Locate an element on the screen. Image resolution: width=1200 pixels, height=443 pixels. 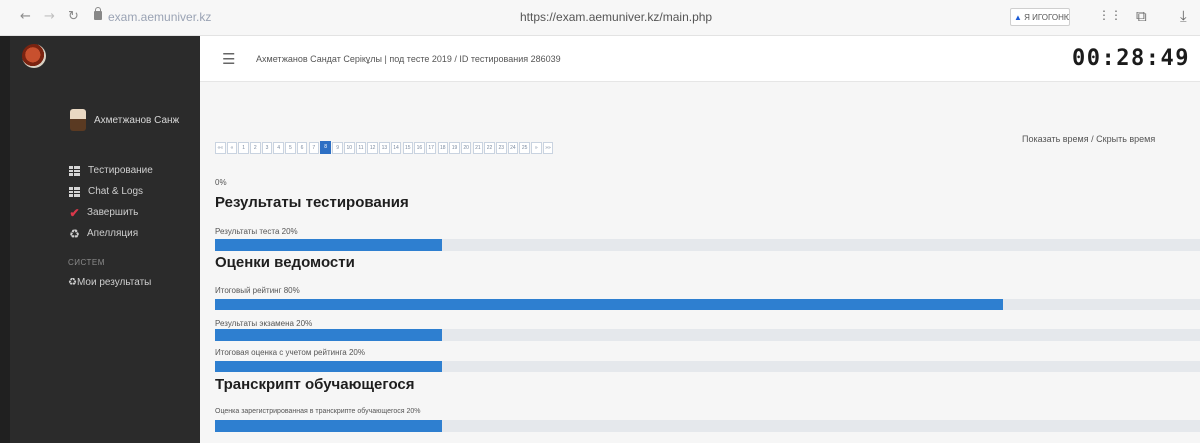
page-button: 10 is located at coordinates (349, 148).